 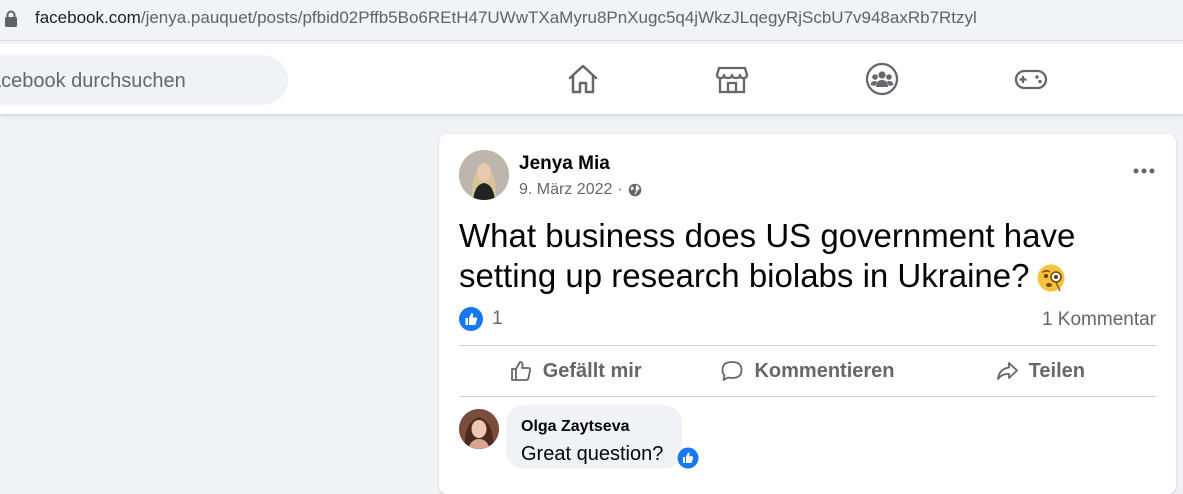 What do you see at coordinates (88, 17) in the screenshot?
I see `url-domain: facebook.com` at bounding box center [88, 17].